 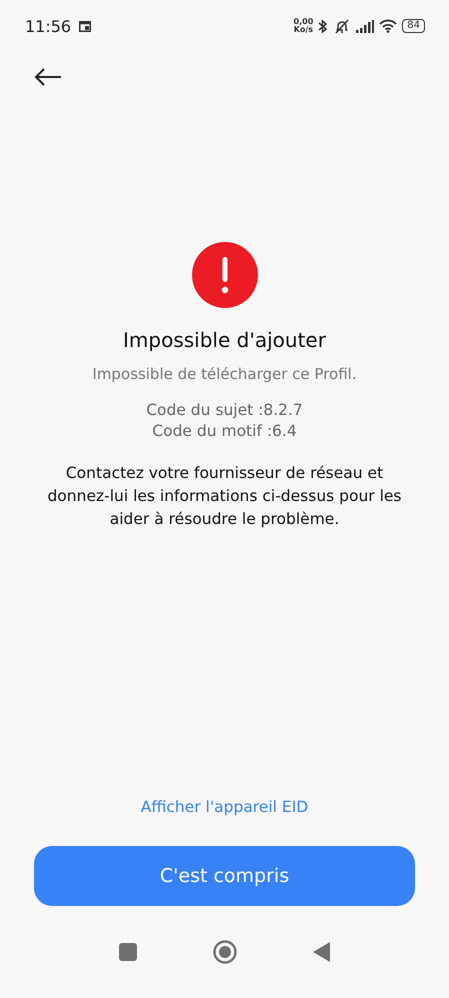 I want to click on bluetooth-icon, so click(x=323, y=26).